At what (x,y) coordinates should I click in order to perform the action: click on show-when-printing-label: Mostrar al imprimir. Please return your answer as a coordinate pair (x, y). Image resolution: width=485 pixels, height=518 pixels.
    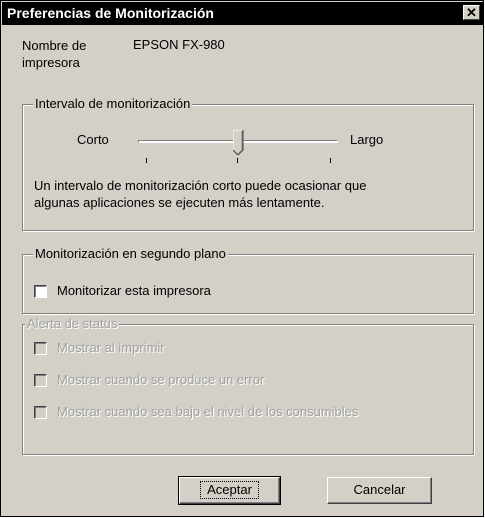
    Looking at the image, I should click on (111, 347).